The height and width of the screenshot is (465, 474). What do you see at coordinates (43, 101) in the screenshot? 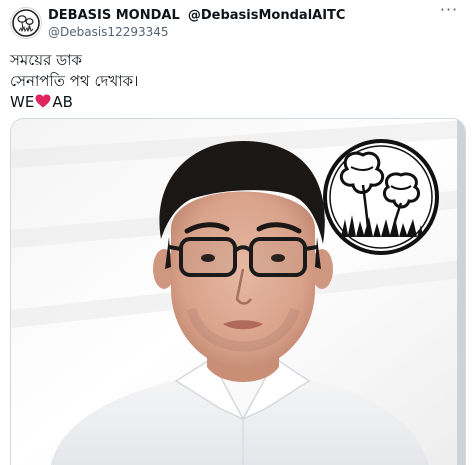
I see `red-heart-icon` at bounding box center [43, 101].